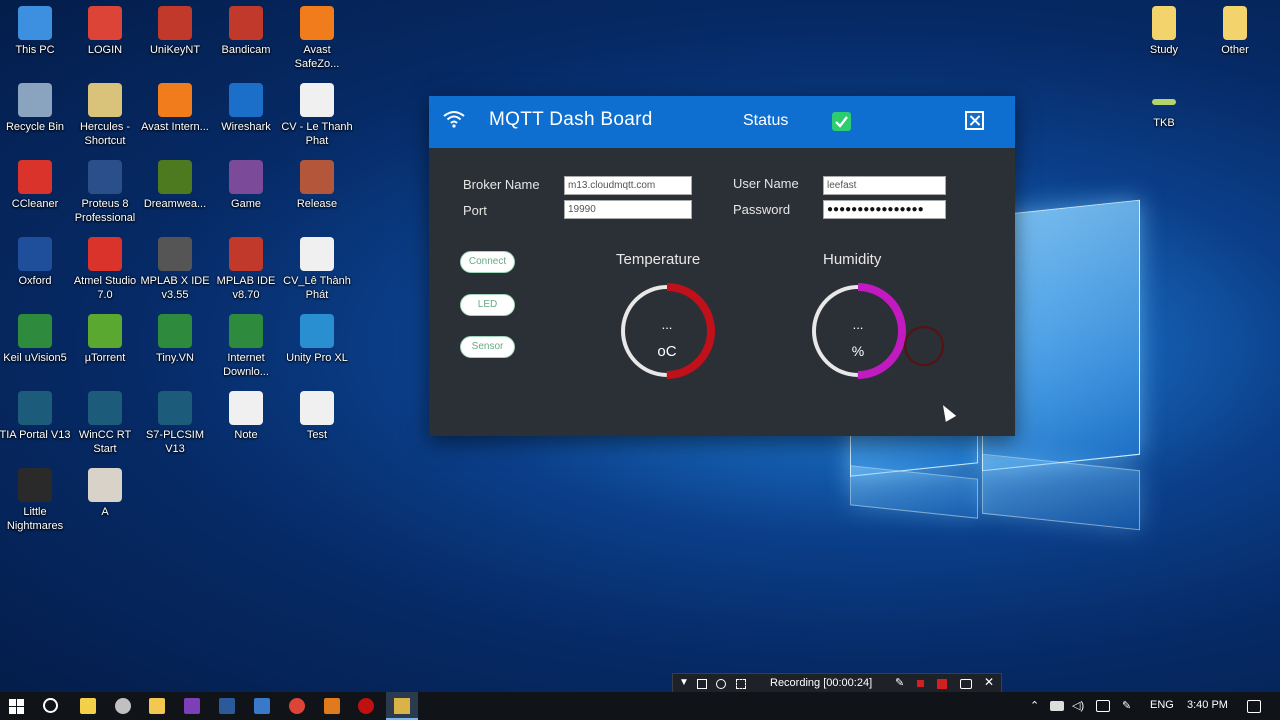 The height and width of the screenshot is (720, 1280). I want to click on volume-icon: ◁), so click(1078, 705).